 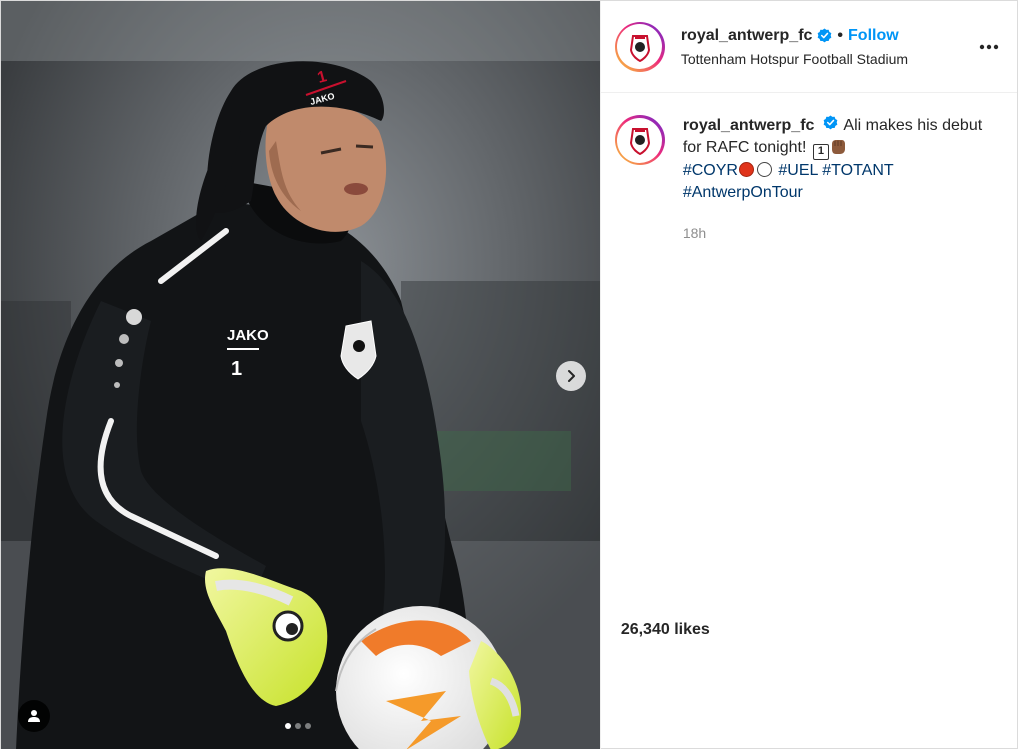 I want to click on caption-hashtags: #COYR #UEL #TOTANT #AntwerpOnTour, so click(x=833, y=182).